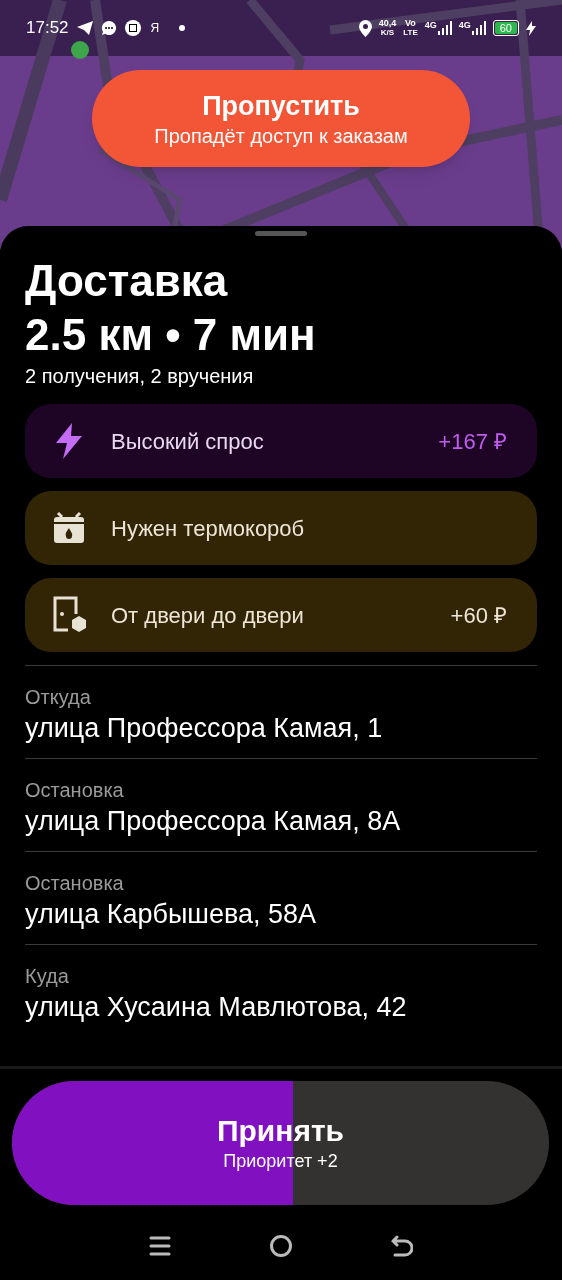 This screenshot has height=1280, width=562. What do you see at coordinates (207, 615) in the screenshot?
I see `feature-label: От двери до двери` at bounding box center [207, 615].